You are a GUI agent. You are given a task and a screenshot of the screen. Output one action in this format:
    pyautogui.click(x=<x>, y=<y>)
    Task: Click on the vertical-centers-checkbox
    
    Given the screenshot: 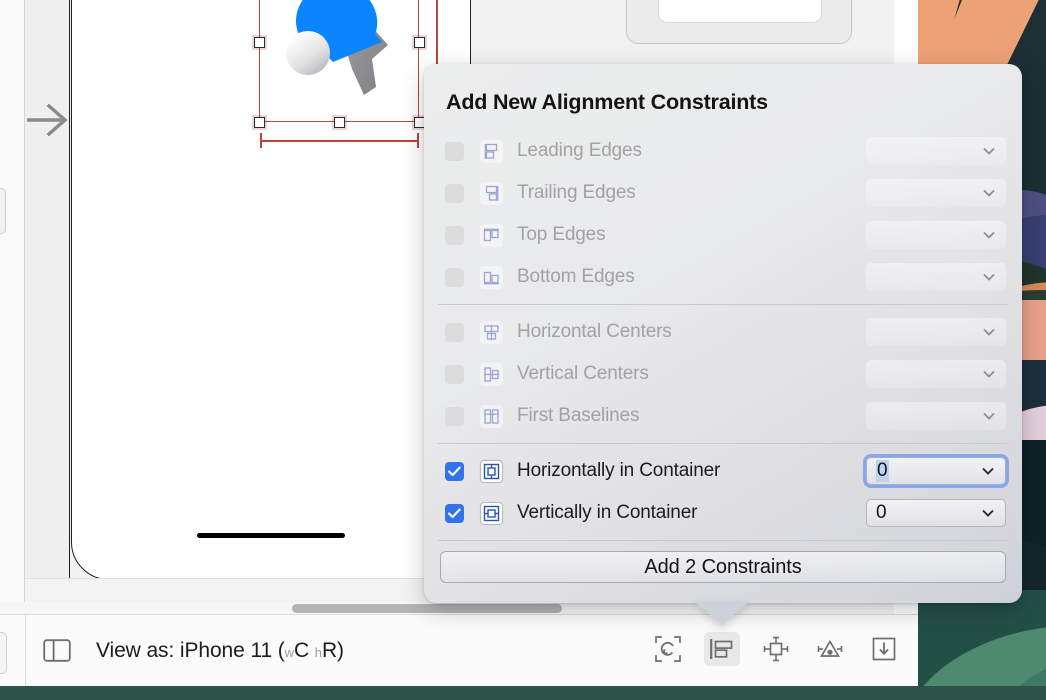 What is the action you would take?
    pyautogui.click(x=454, y=374)
    